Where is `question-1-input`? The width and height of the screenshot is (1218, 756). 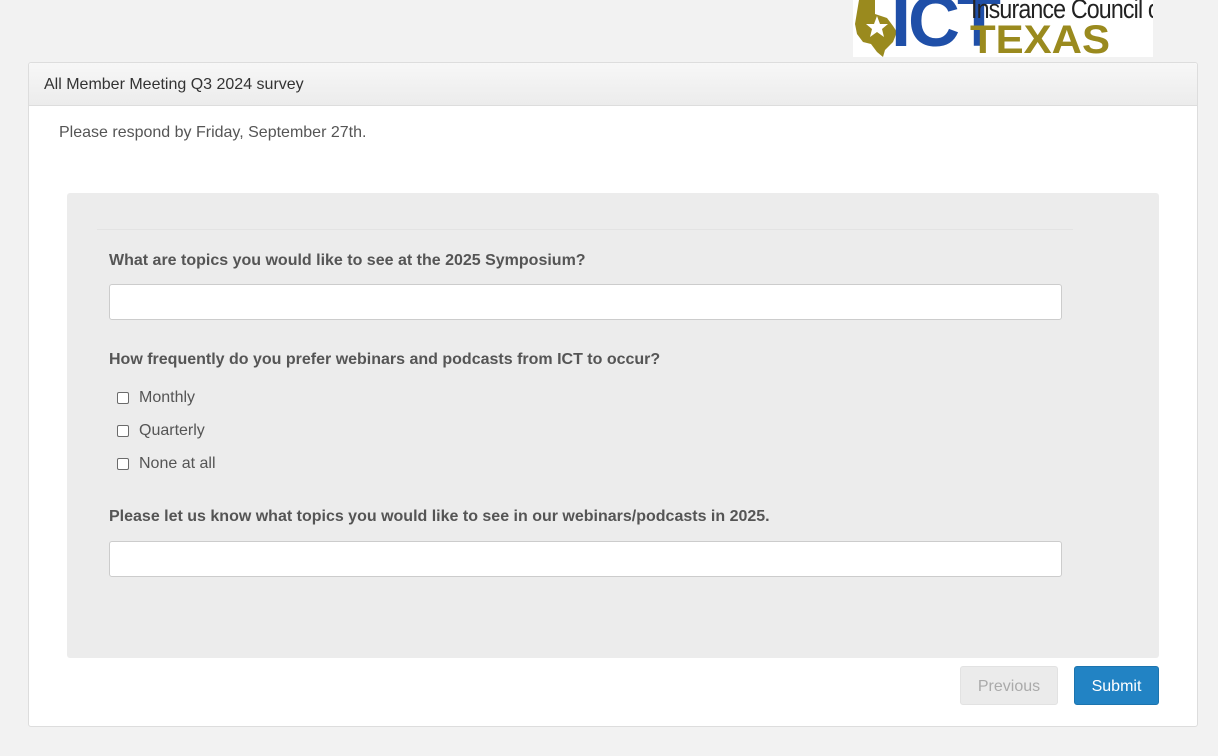 question-1-input is located at coordinates (585, 302).